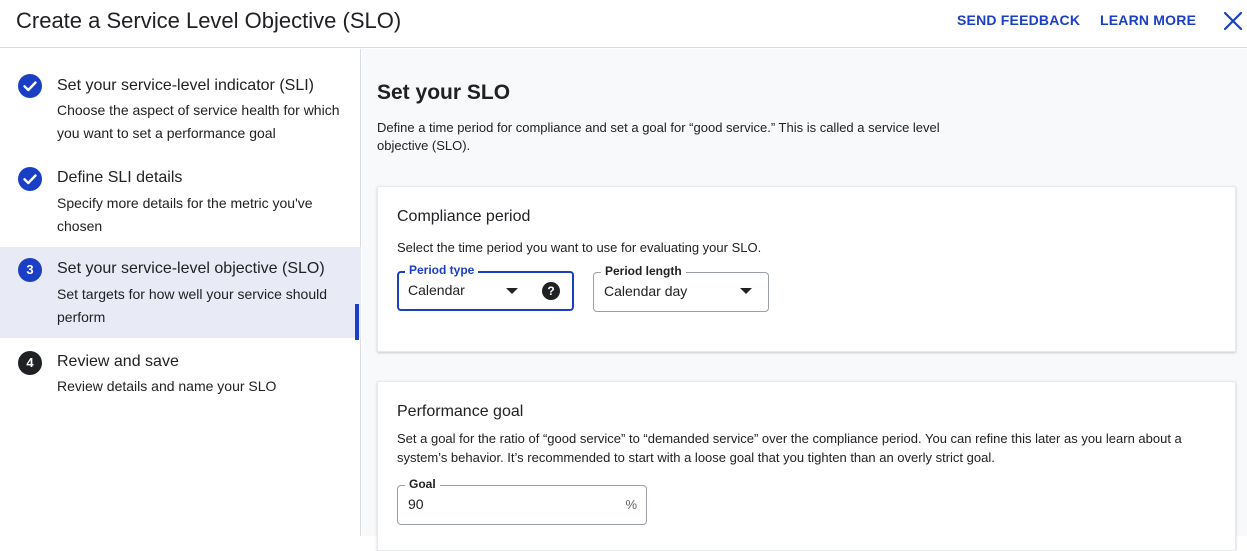 The image size is (1247, 551). Describe the element at coordinates (643, 271) in the screenshot. I see `field-label: Period length` at that location.